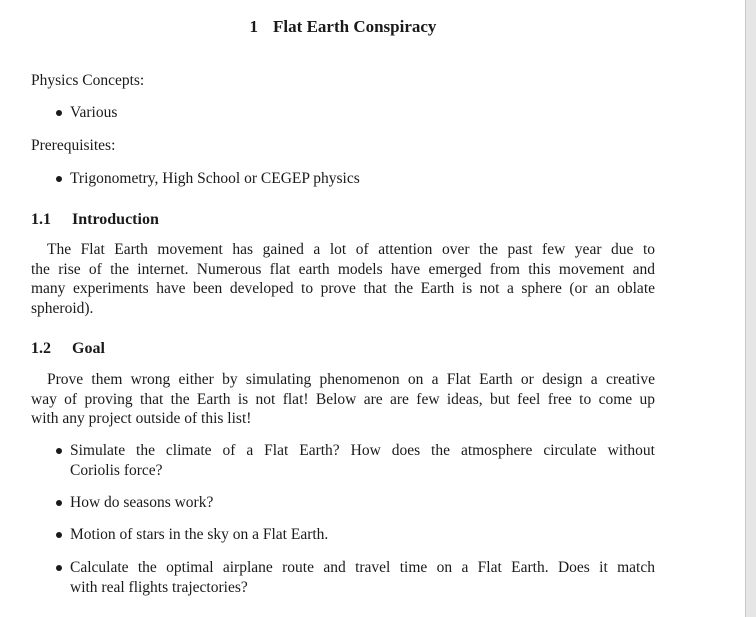  I want to click on page-scroll-edge, so click(750, 308).